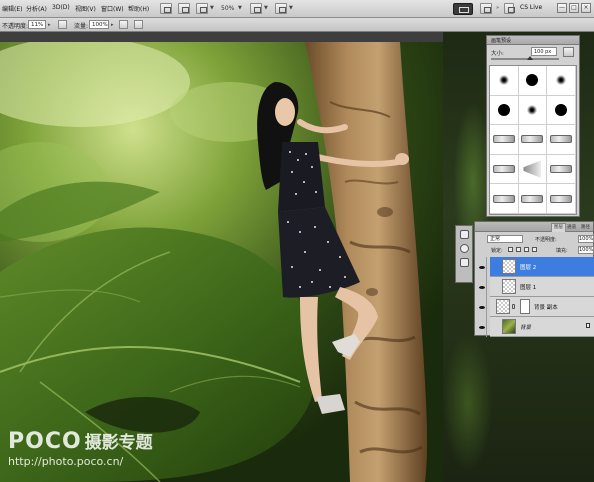 Image resolution: width=594 pixels, height=482 pixels. Describe the element at coordinates (118, 443) in the screenshot. I see `watermark-title: 摄影专题` at that location.